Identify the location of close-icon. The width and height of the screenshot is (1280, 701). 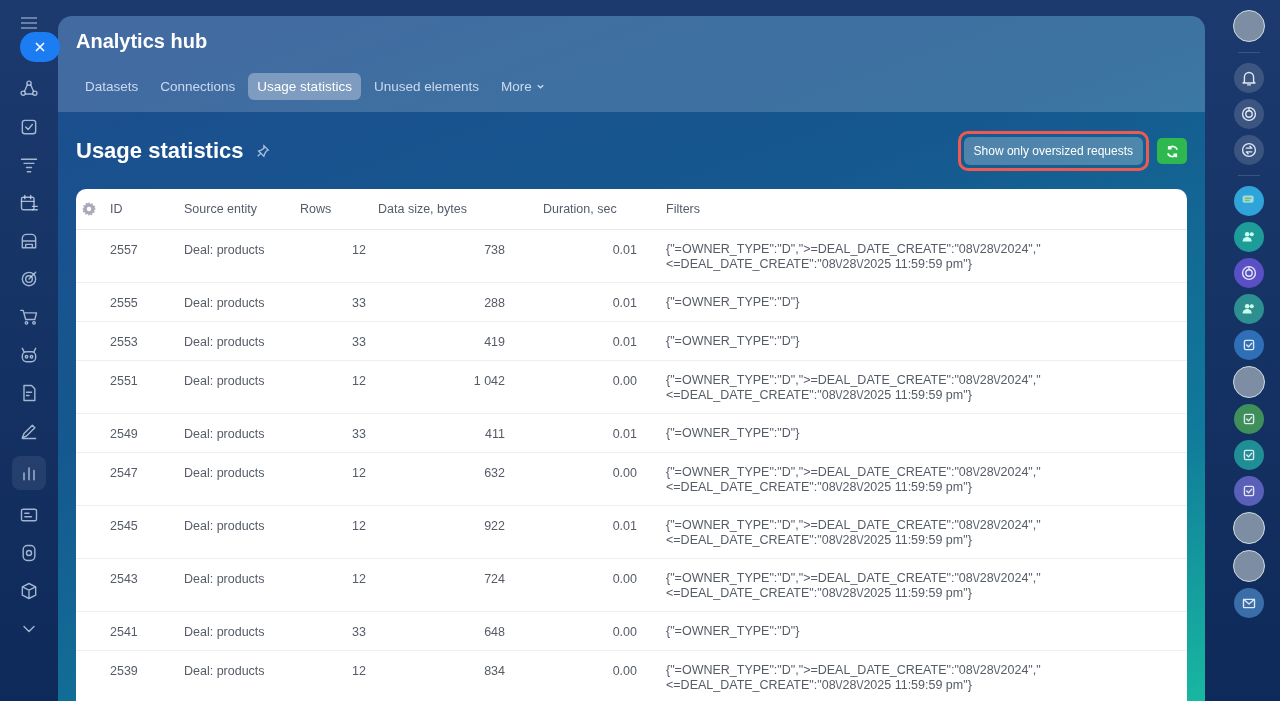
(40, 47).